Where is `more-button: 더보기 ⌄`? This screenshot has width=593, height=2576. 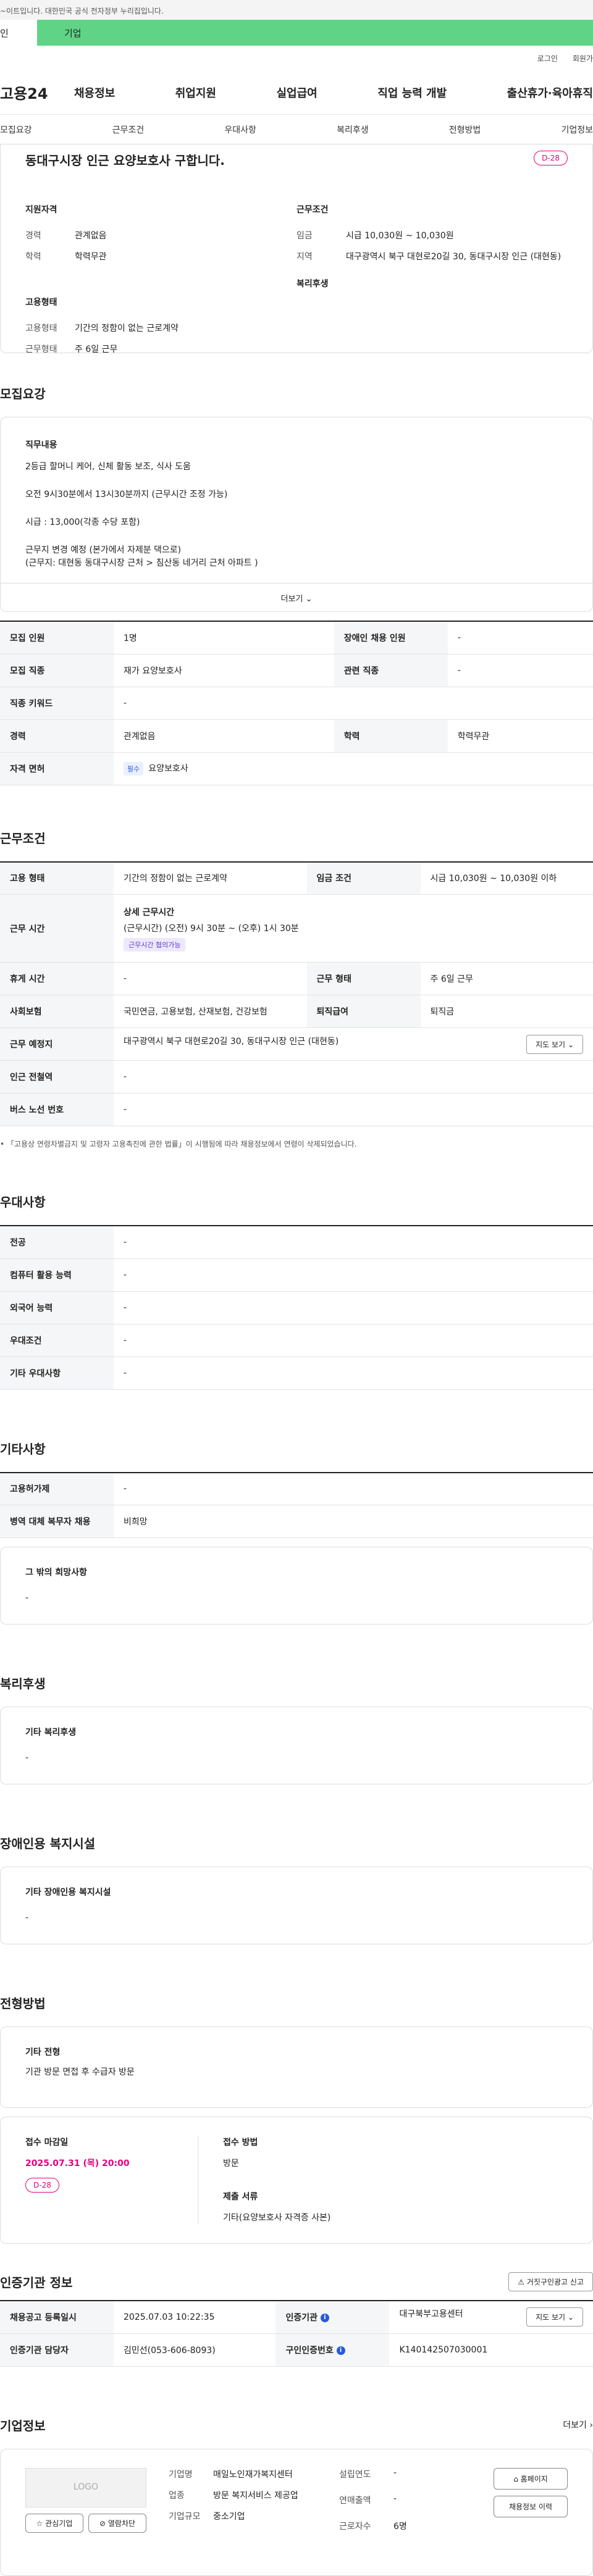 more-button: 더보기 ⌄ is located at coordinates (296, 597).